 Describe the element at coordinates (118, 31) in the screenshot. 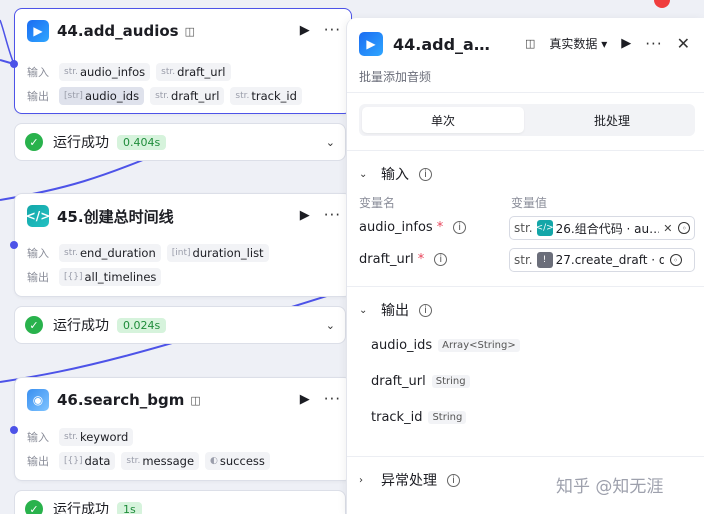

I see `node-title: 44.add_audios` at that location.